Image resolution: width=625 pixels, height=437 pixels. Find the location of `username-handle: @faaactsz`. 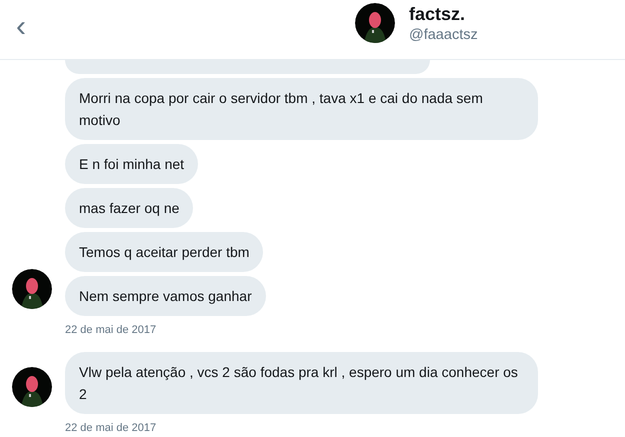

username-handle: @faaactsz is located at coordinates (443, 34).